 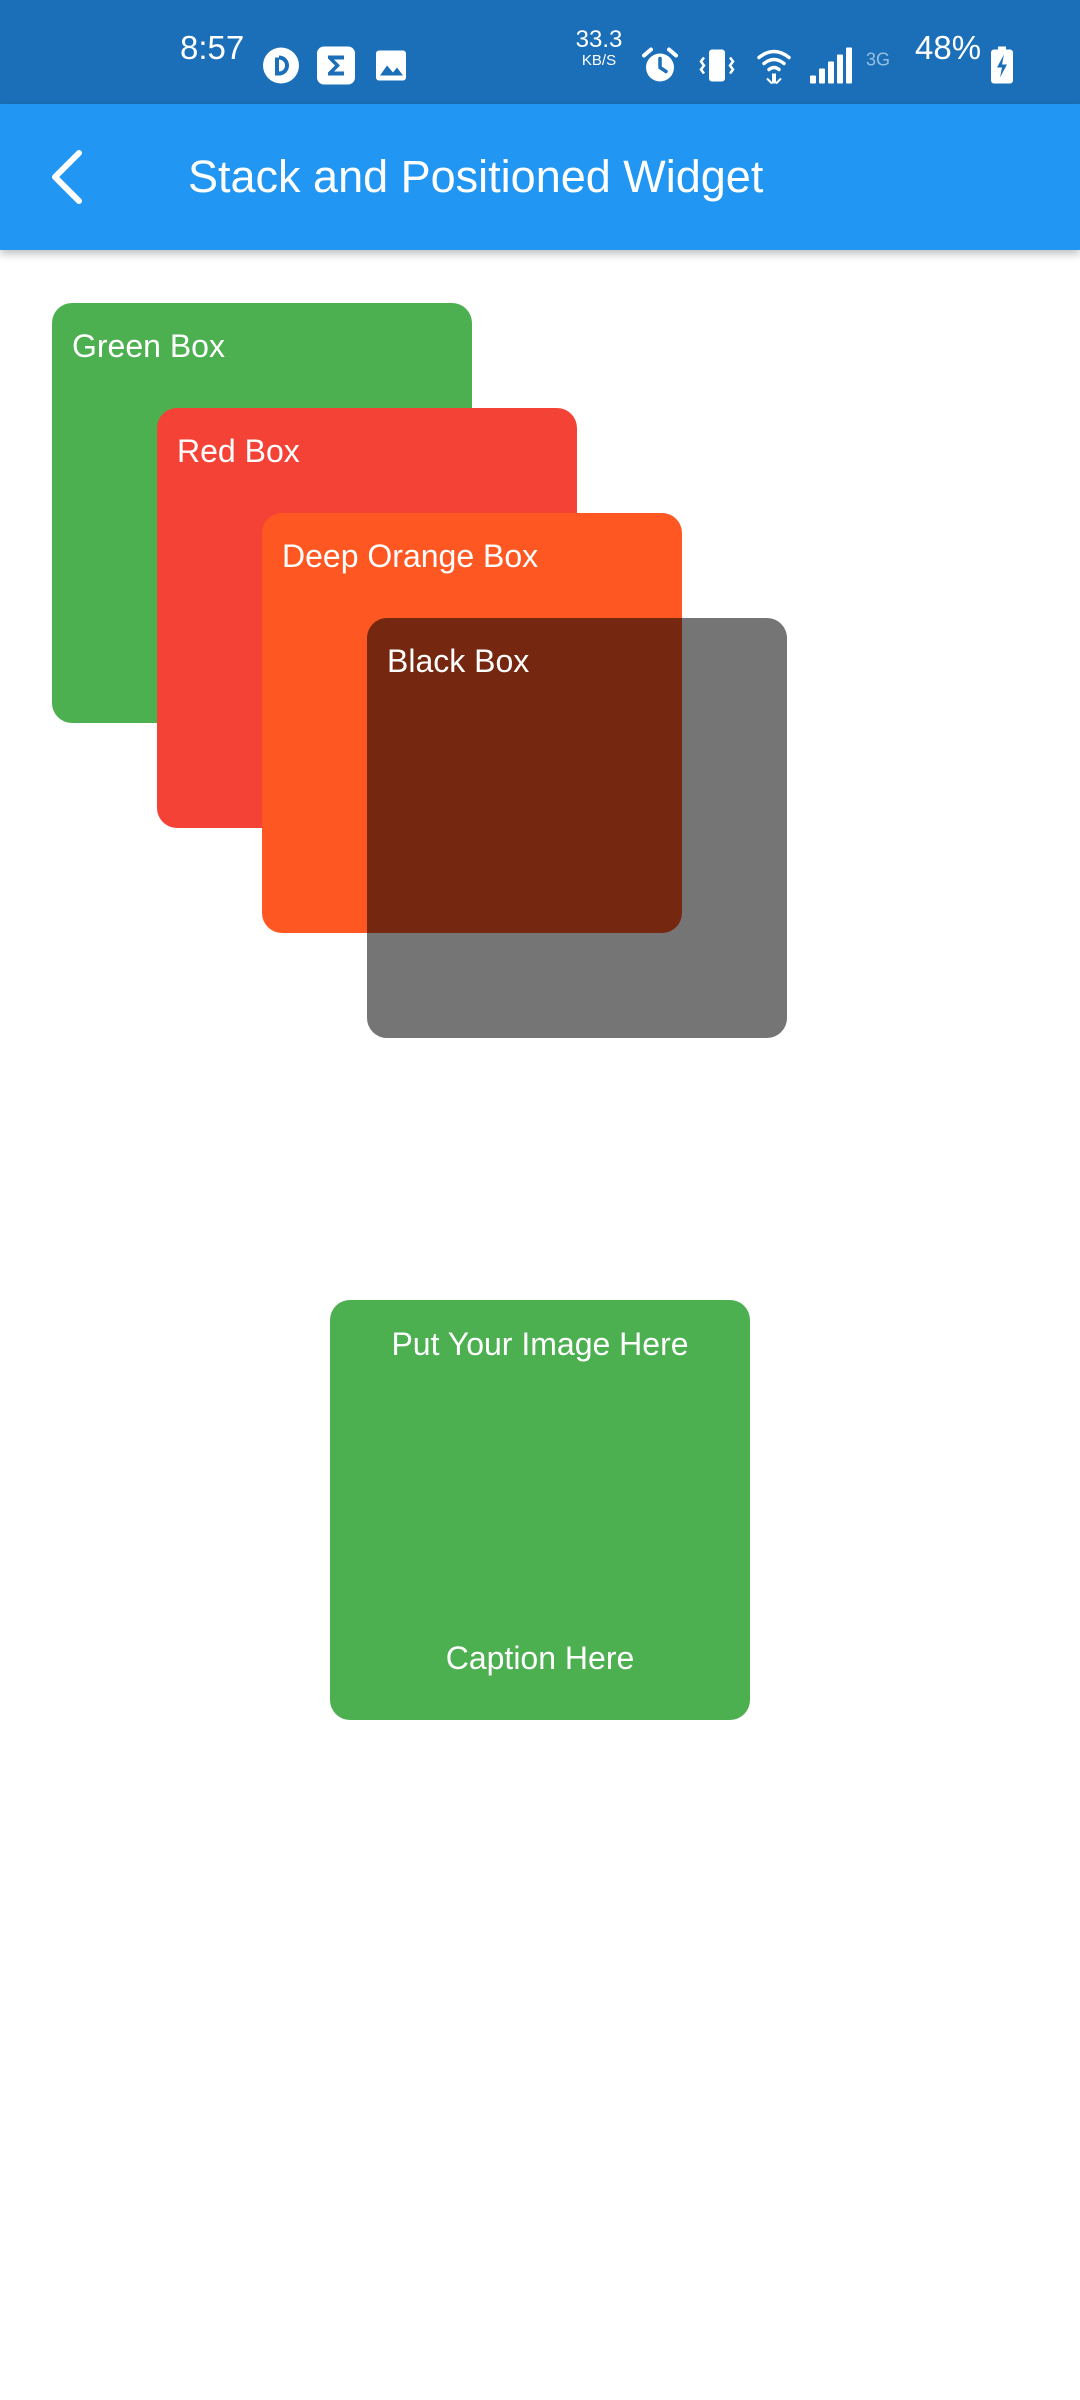 What do you see at coordinates (410, 556) in the screenshot?
I see `deep-orange-box-label: Deep Orange Box` at bounding box center [410, 556].